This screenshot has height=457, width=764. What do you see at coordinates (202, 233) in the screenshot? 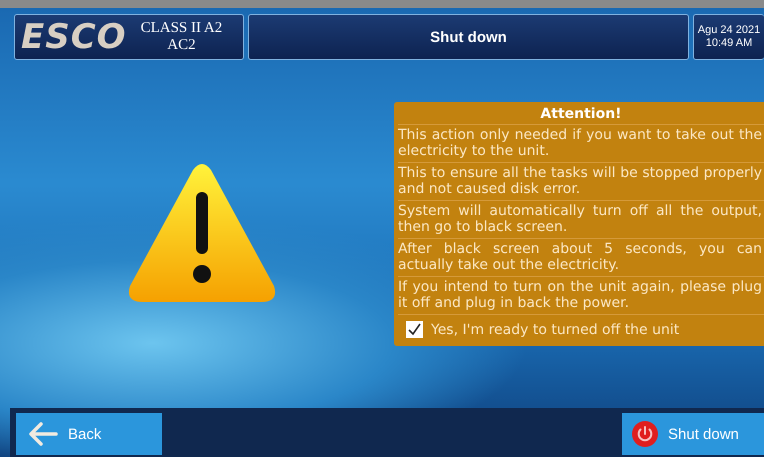
I see `warning-icon` at bounding box center [202, 233].